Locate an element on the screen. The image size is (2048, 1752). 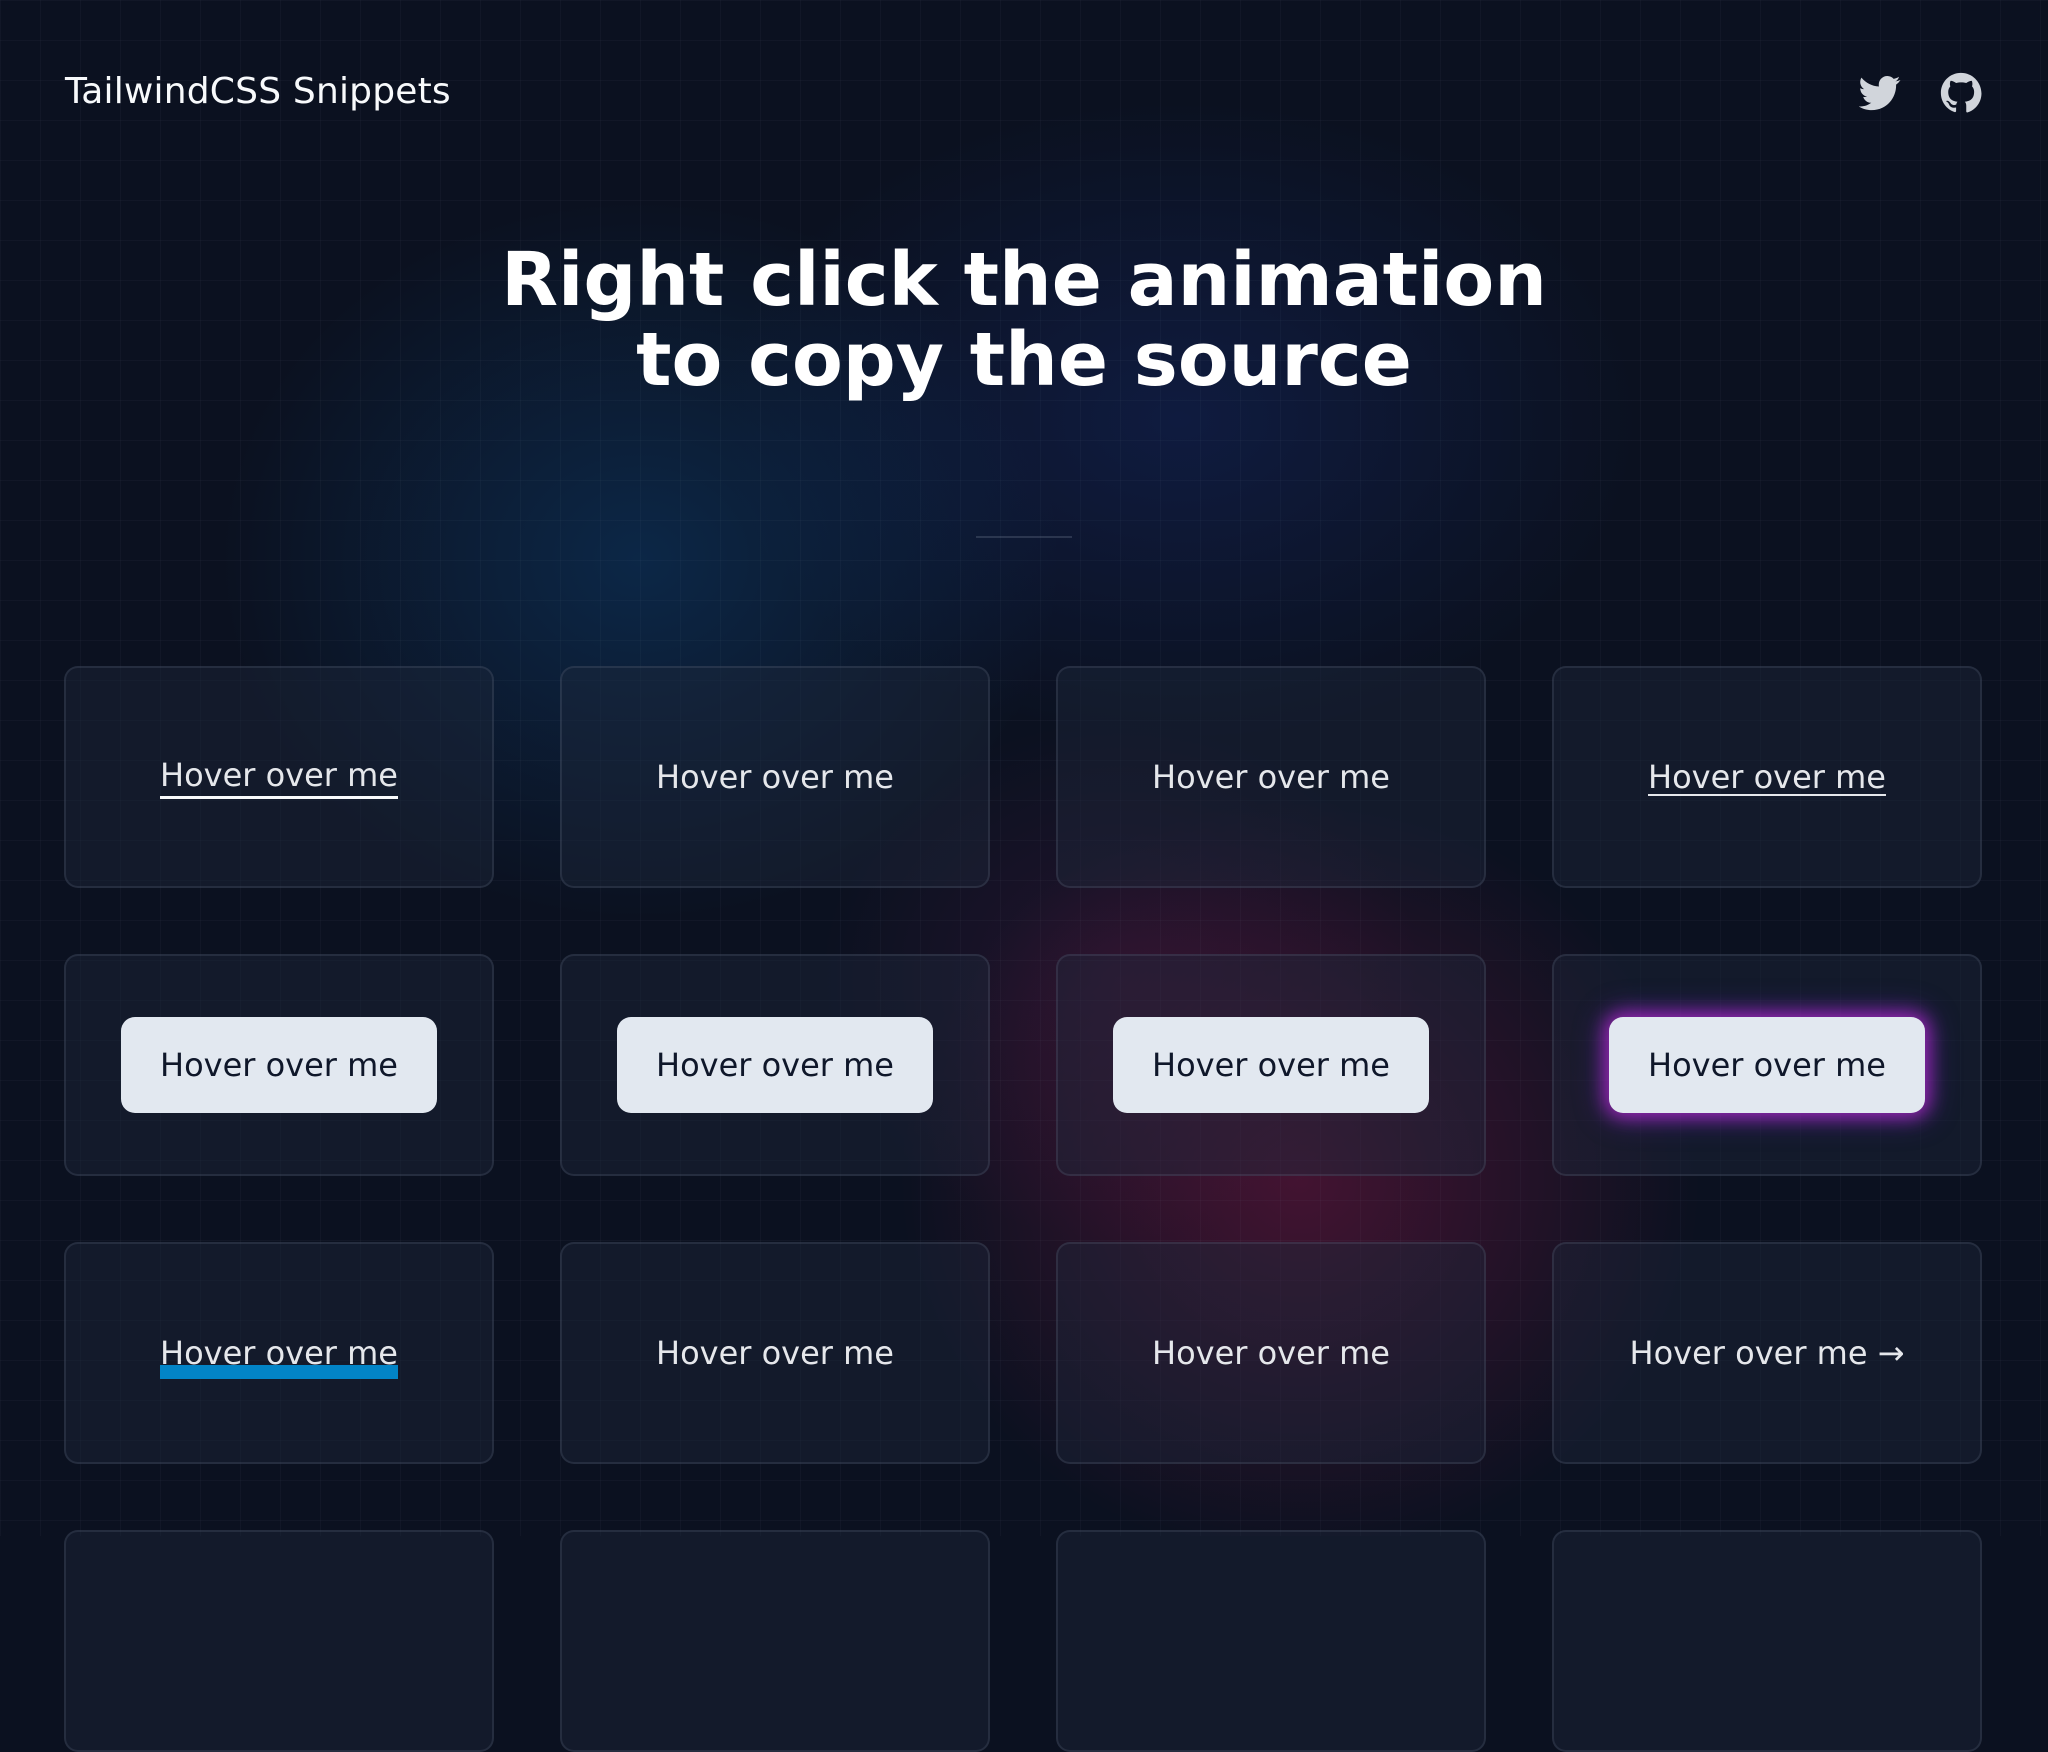
github-icon is located at coordinates (1961, 92).